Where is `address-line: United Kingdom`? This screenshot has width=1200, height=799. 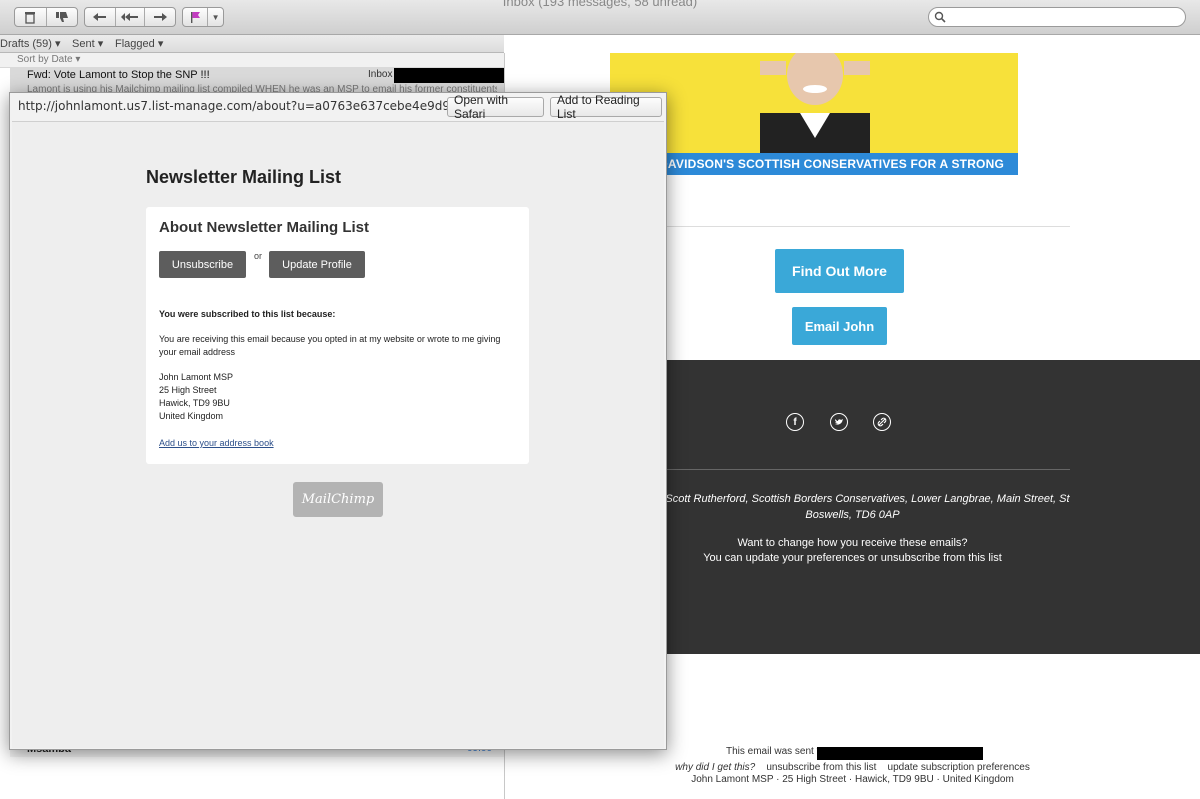 address-line: United Kingdom is located at coordinates (191, 416).